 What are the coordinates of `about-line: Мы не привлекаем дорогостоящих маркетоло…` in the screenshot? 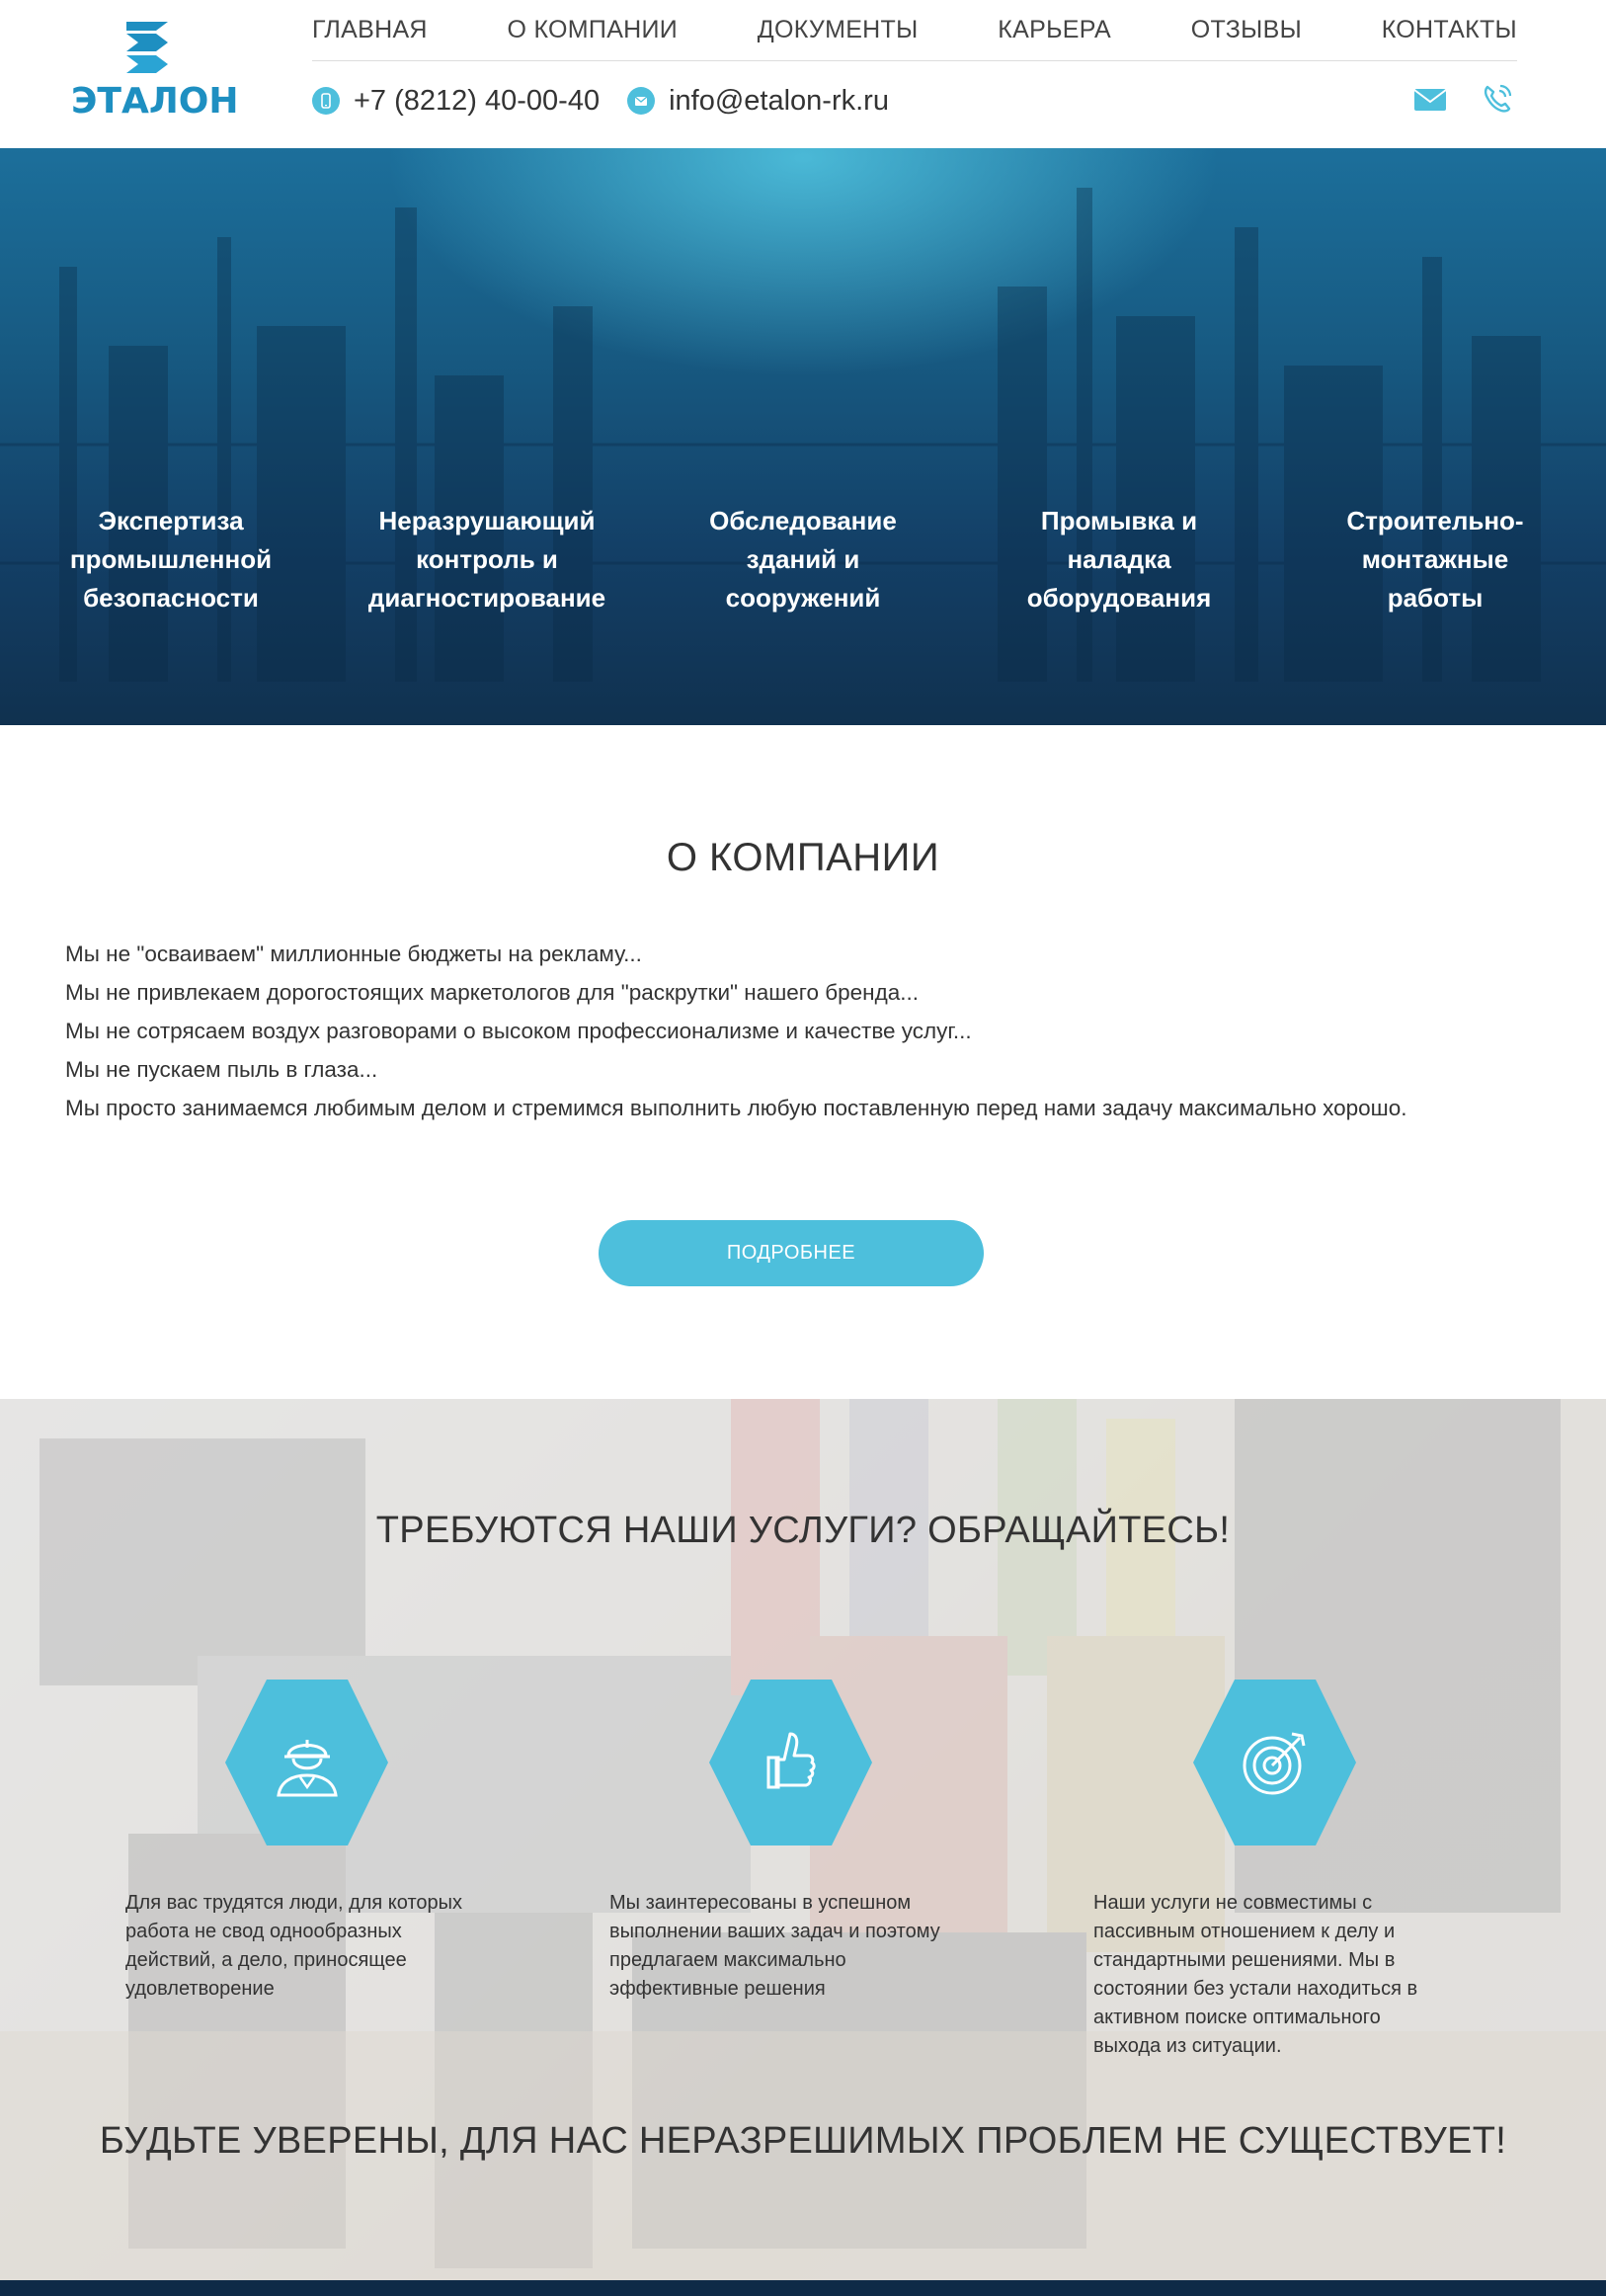 It's located at (492, 992).